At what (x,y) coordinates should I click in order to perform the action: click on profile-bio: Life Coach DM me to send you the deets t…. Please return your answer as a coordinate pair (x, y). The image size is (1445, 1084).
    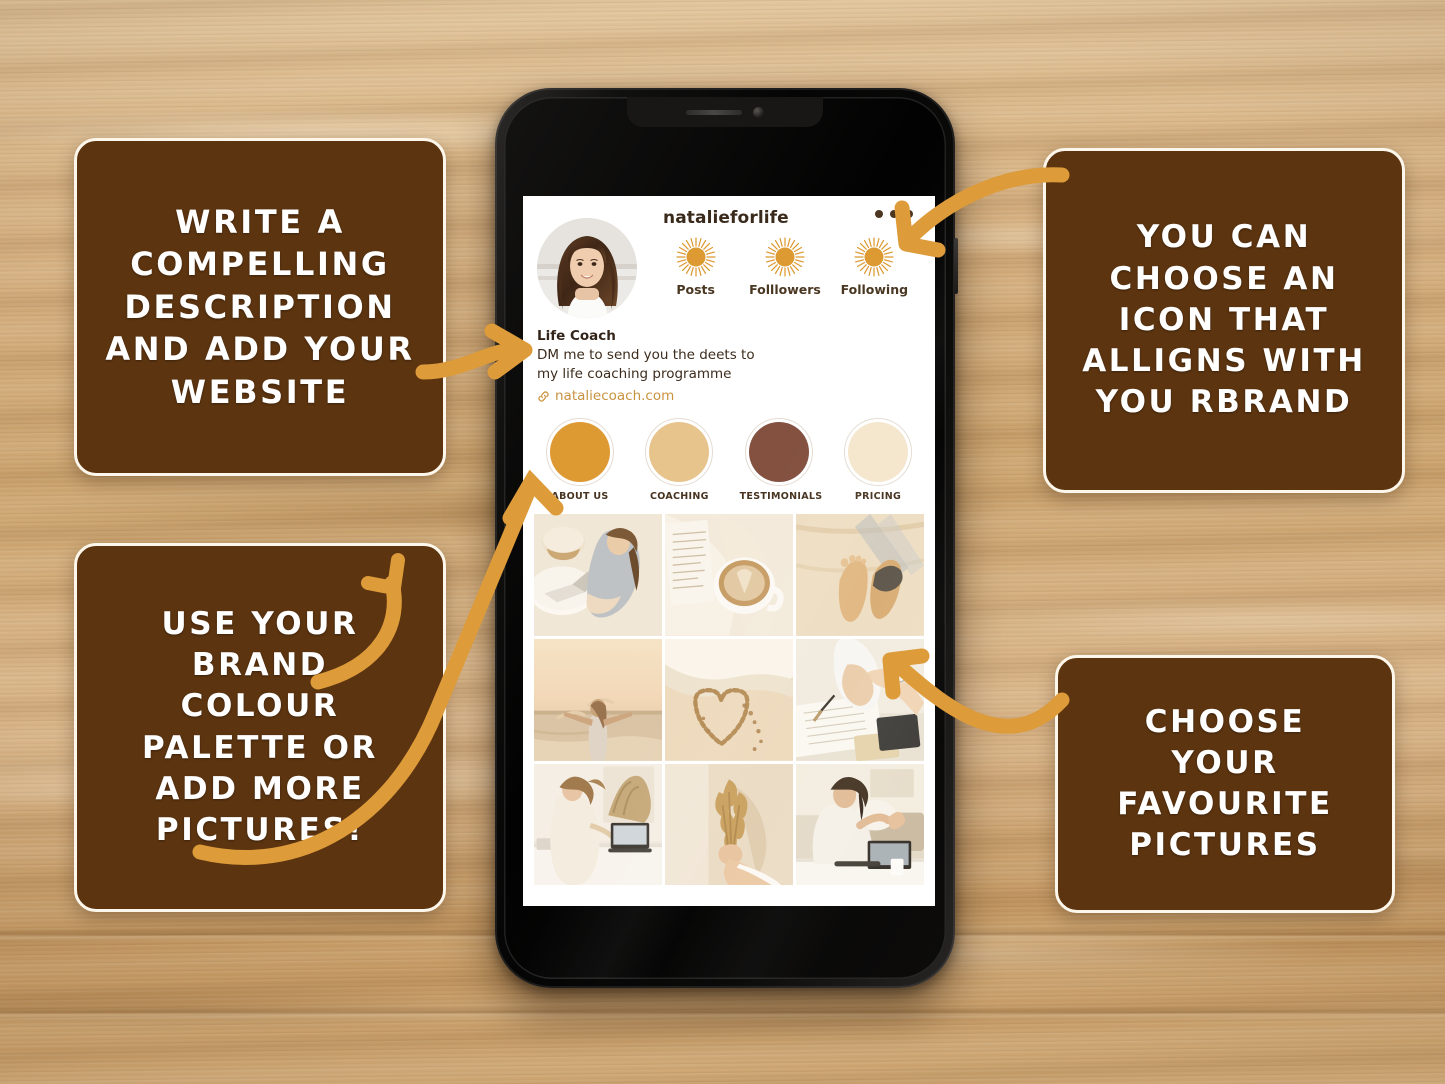
    Looking at the image, I should click on (729, 364).